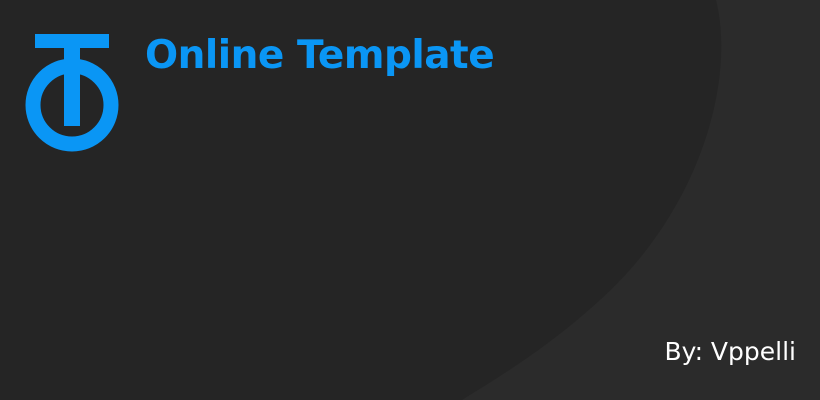 The image size is (820, 400). Describe the element at coordinates (72, 93) in the screenshot. I see `ot-monogram-icon` at that location.